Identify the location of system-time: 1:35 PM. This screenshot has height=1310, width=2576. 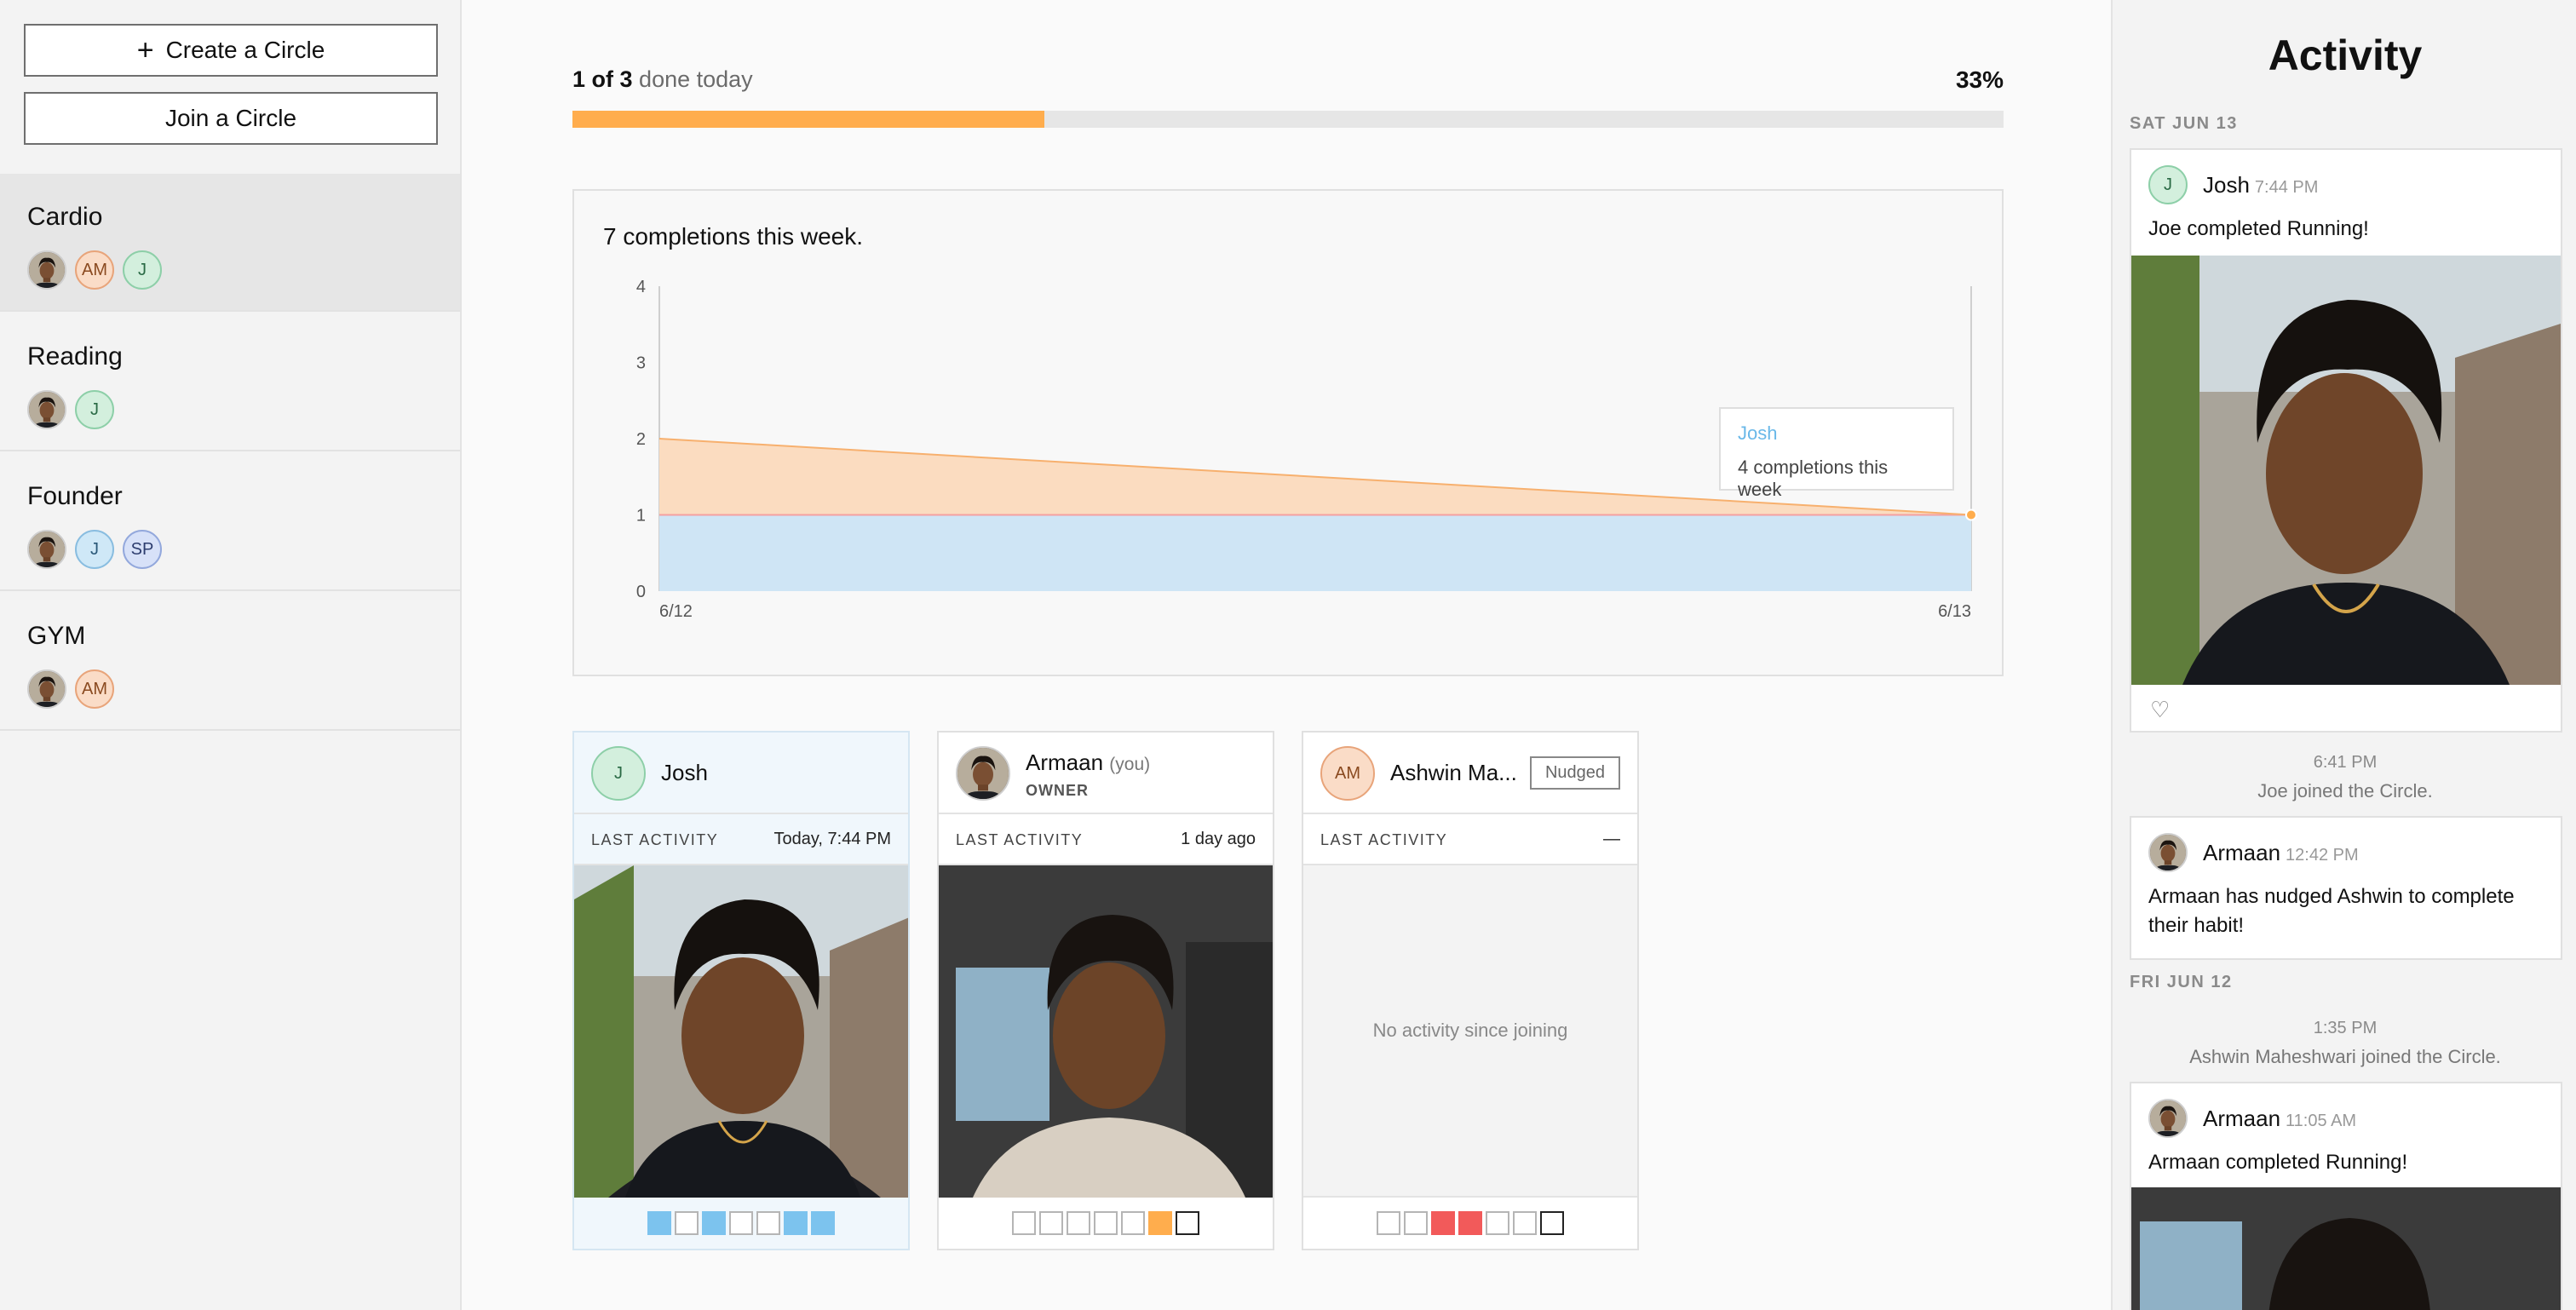
(2345, 1028).